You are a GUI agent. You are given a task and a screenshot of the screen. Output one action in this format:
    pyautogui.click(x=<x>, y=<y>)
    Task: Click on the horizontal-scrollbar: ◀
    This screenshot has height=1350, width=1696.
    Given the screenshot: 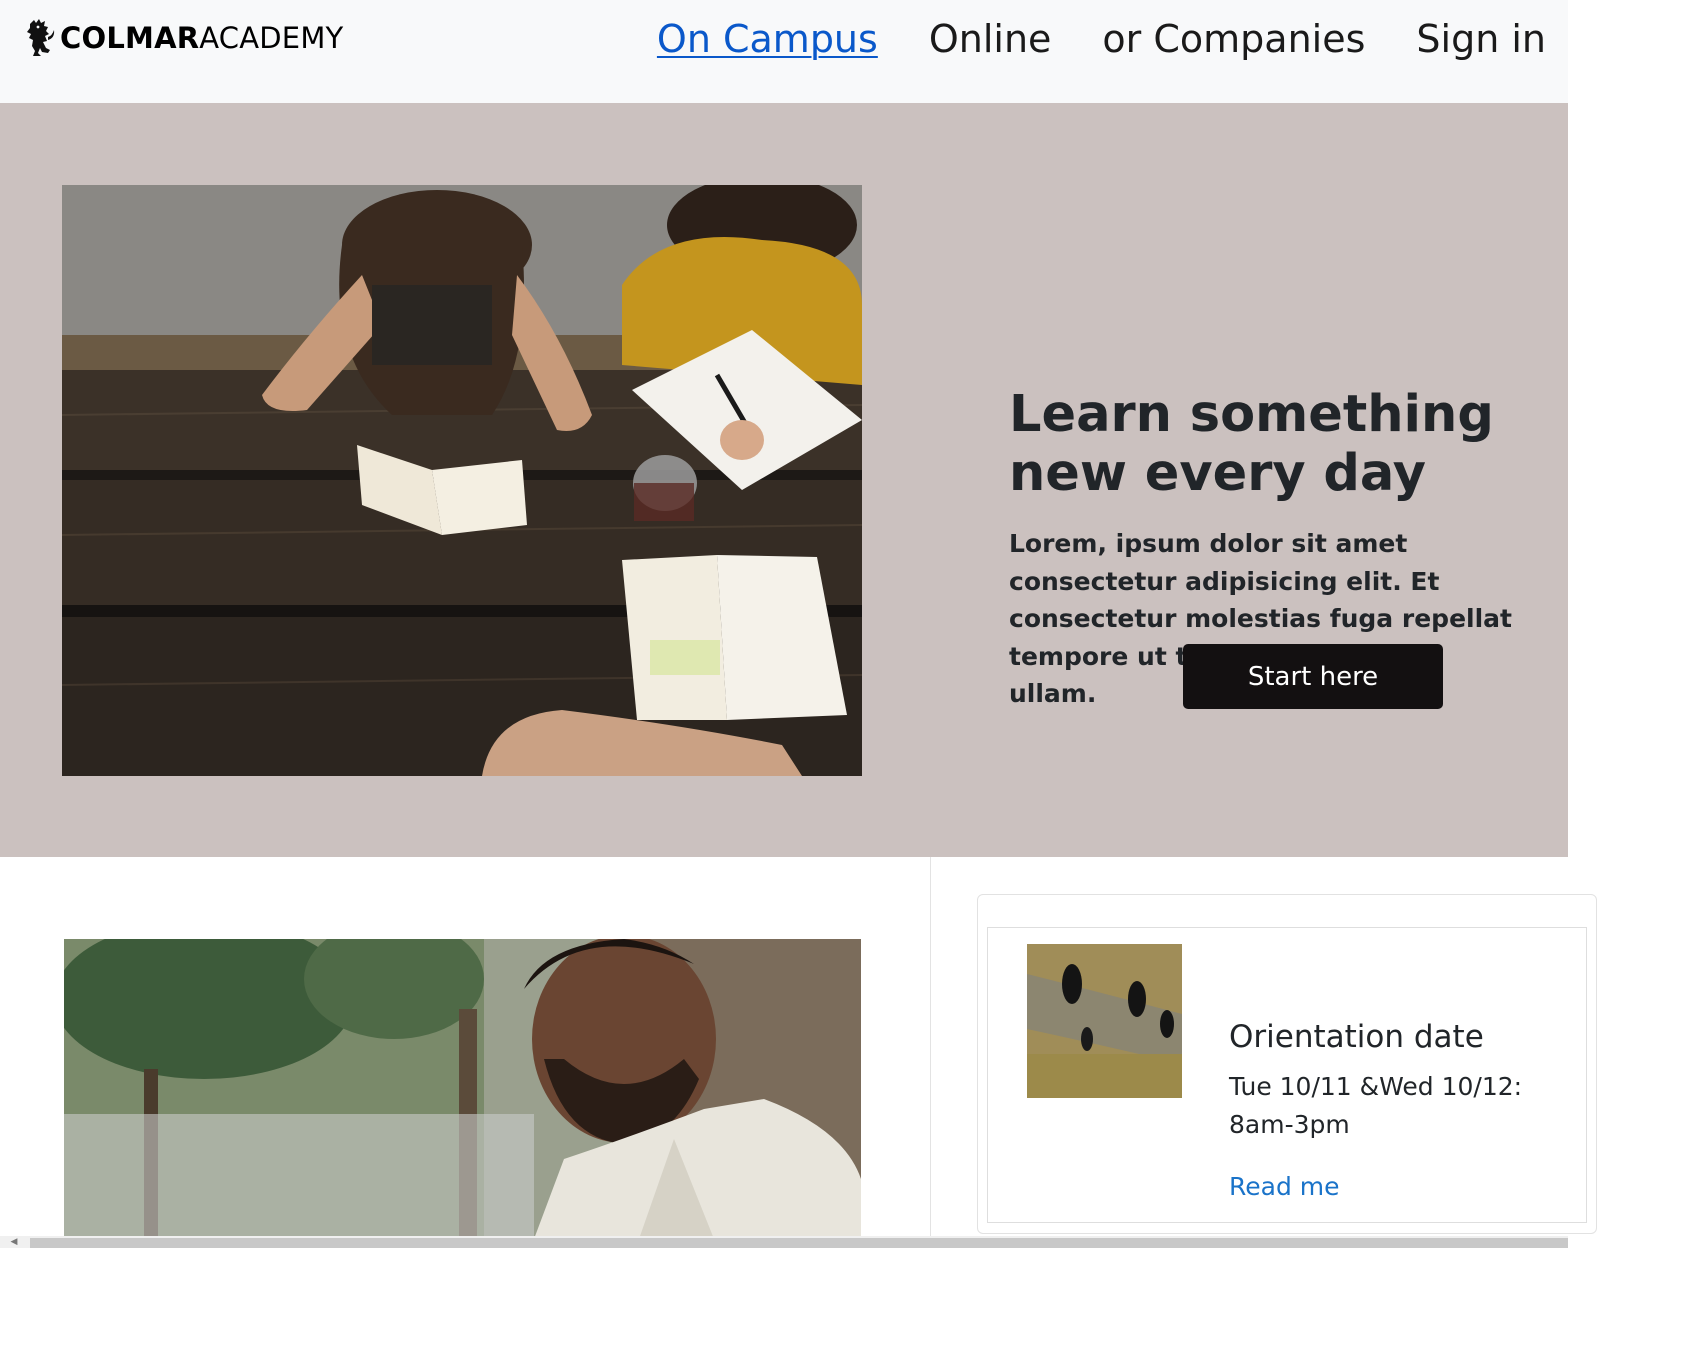 What is the action you would take?
    pyautogui.click(x=784, y=1242)
    